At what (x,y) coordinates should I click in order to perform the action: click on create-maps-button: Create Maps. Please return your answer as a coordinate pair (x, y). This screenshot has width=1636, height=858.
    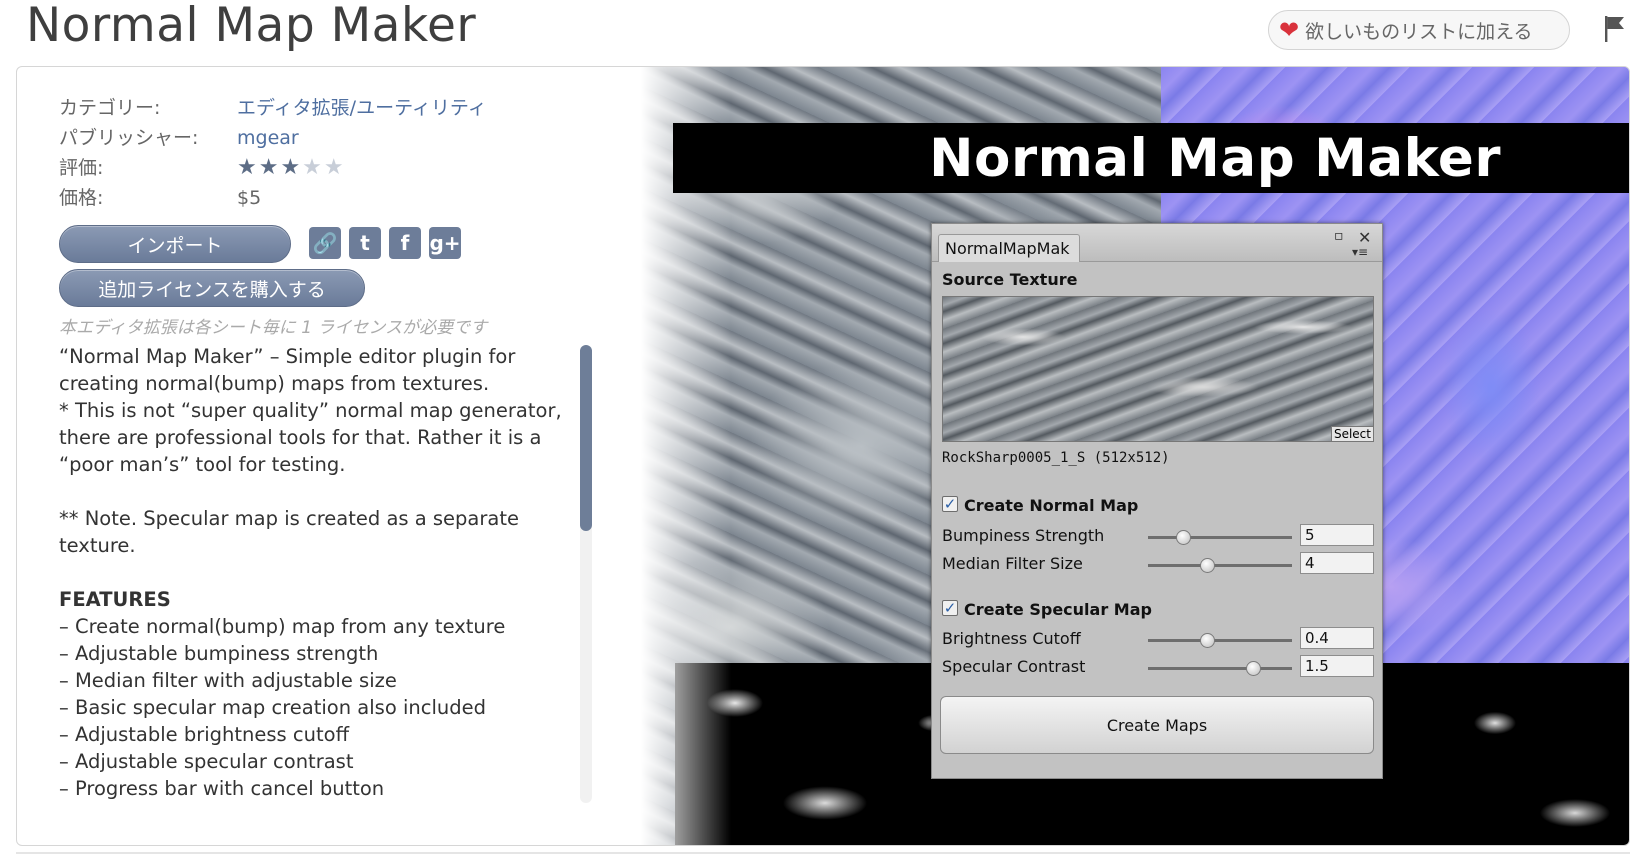
    Looking at the image, I should click on (1157, 725).